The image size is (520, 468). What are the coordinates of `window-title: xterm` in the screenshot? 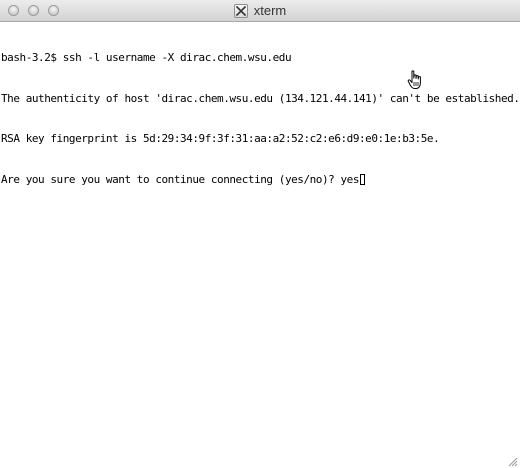 It's located at (270, 10).